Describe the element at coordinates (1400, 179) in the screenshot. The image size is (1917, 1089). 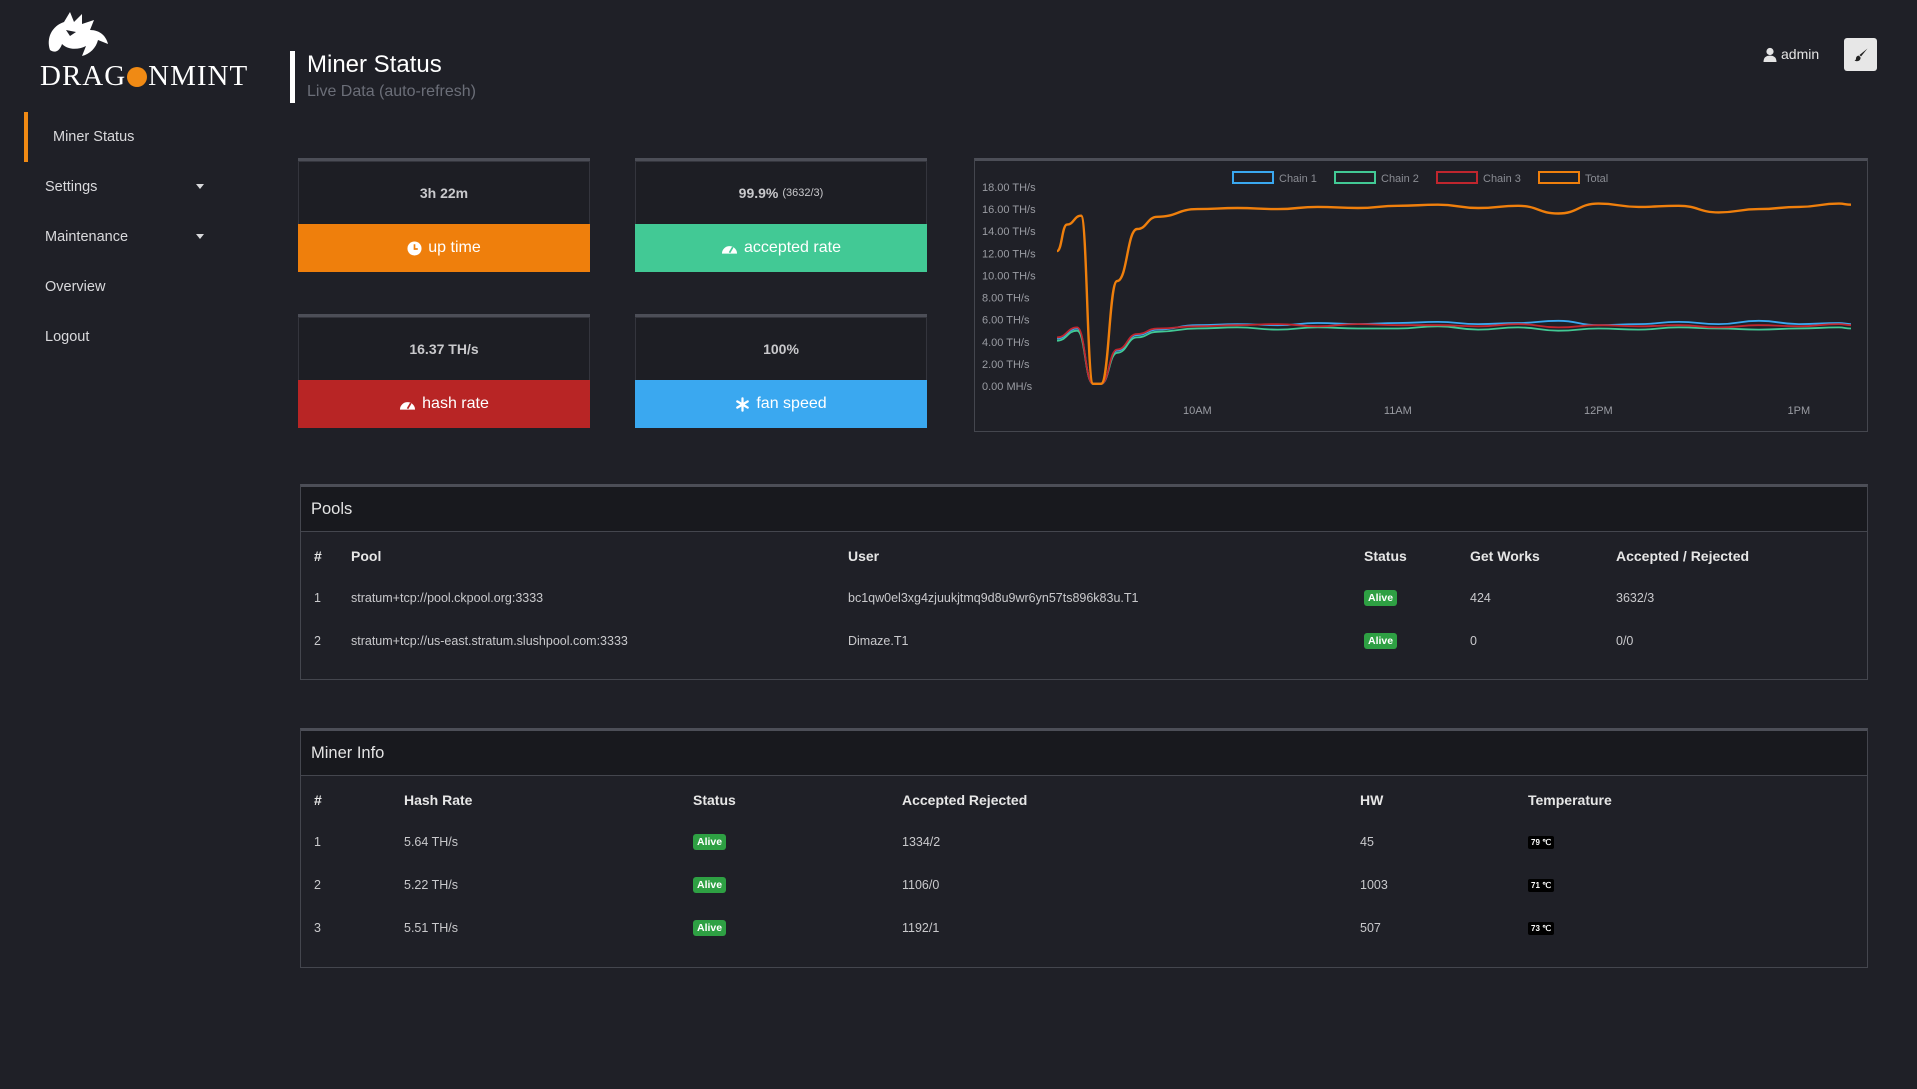
I see `legend-label: Chain 2` at that location.